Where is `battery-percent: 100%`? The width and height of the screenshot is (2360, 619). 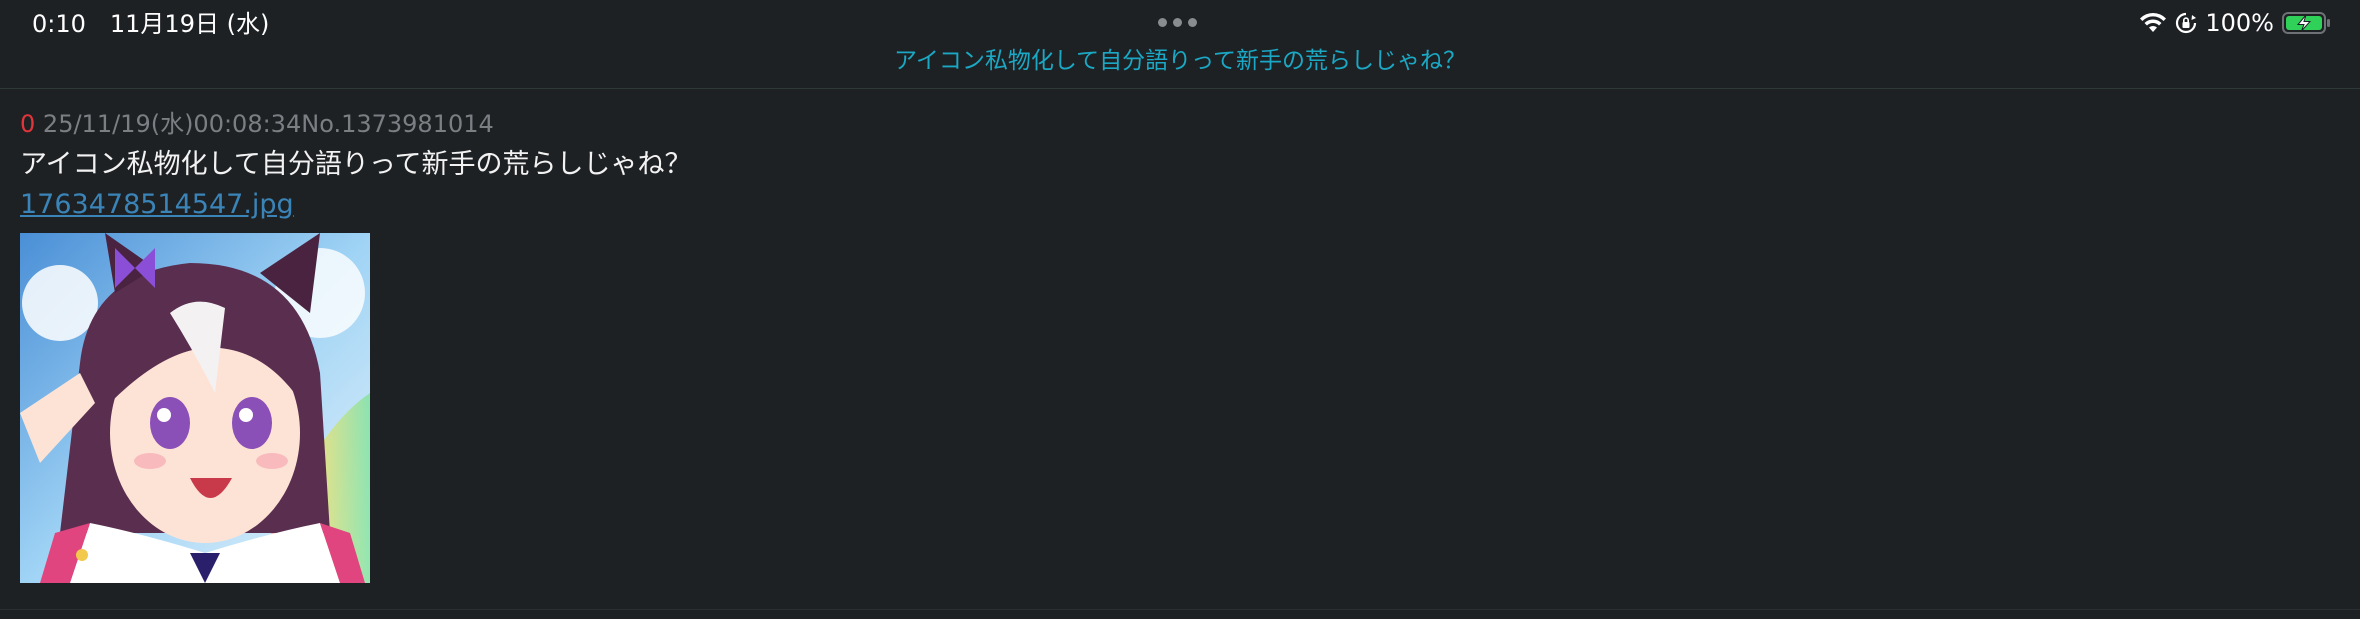
battery-percent: 100% is located at coordinates (2239, 23).